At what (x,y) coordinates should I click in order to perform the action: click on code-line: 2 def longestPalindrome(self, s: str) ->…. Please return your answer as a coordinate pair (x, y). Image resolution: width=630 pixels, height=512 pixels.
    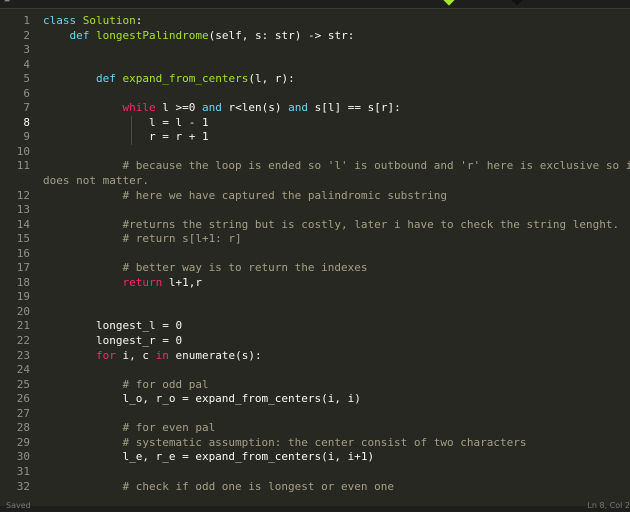
    Looking at the image, I should click on (315, 36).